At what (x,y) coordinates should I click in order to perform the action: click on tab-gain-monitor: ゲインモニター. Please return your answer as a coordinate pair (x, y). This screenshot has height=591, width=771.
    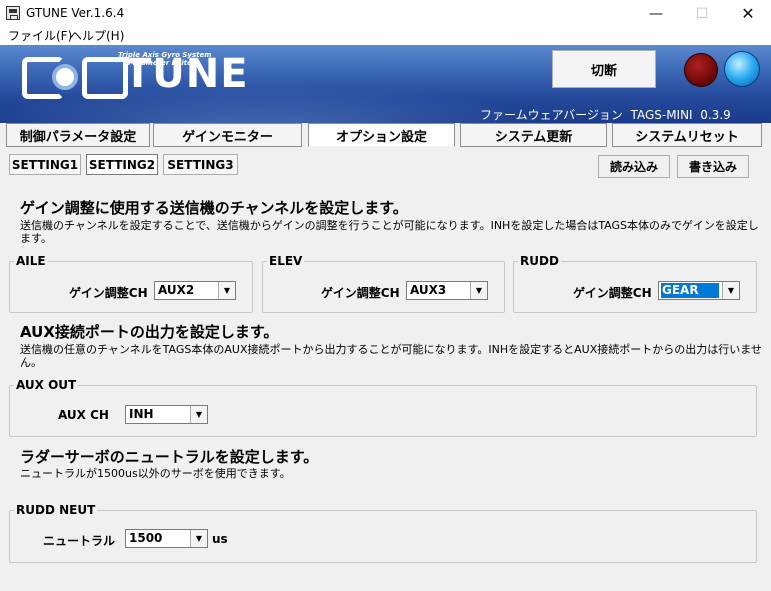
    Looking at the image, I should click on (227, 135).